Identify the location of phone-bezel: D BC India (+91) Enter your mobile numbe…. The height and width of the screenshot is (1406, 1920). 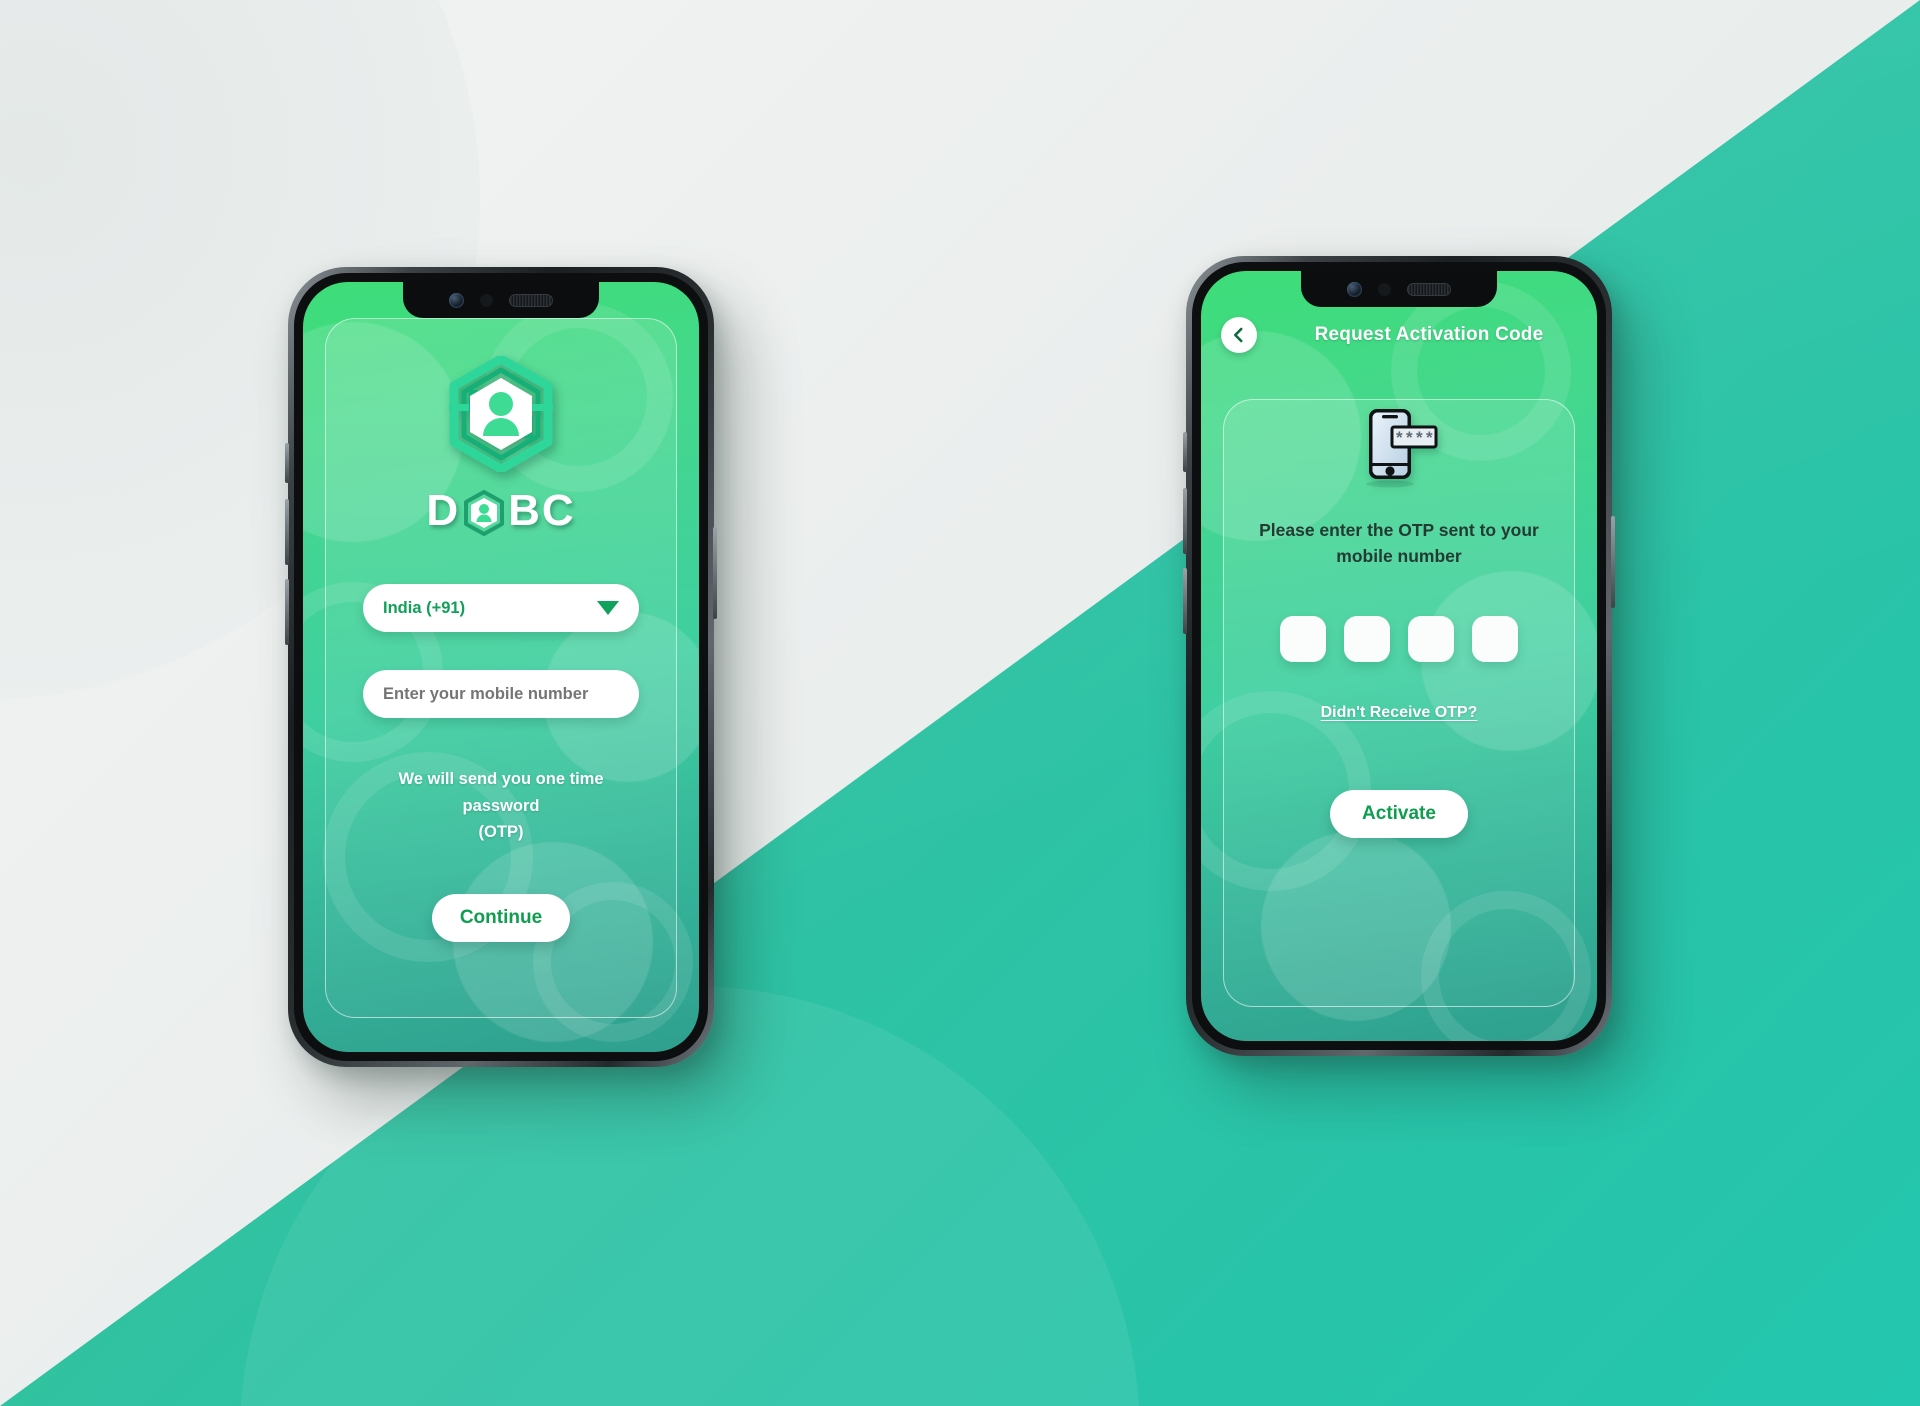
(501, 667).